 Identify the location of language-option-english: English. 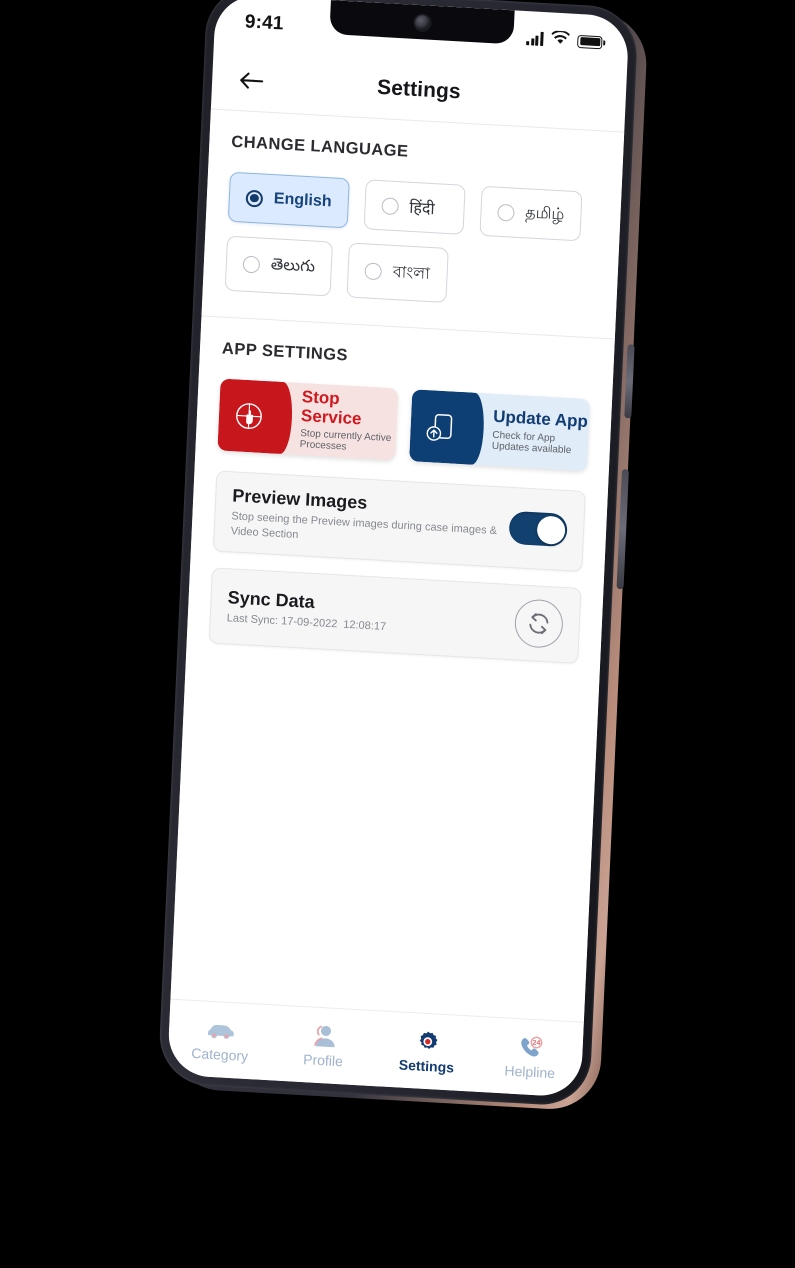
(288, 200).